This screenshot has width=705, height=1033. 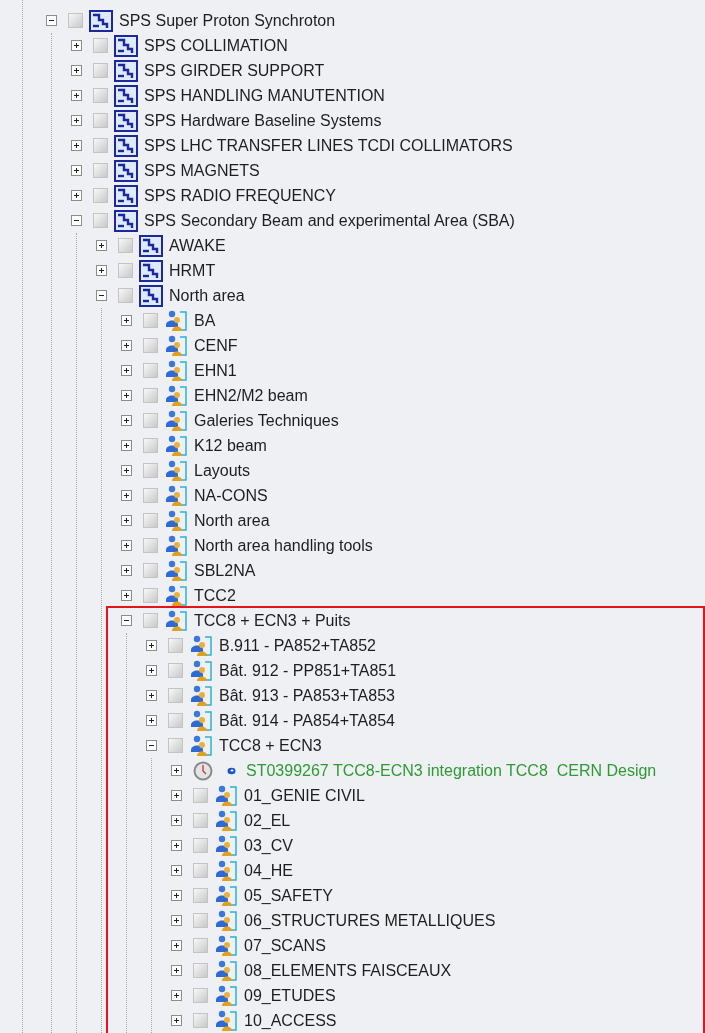 What do you see at coordinates (267, 820) in the screenshot?
I see `tree-item: 02_EL` at bounding box center [267, 820].